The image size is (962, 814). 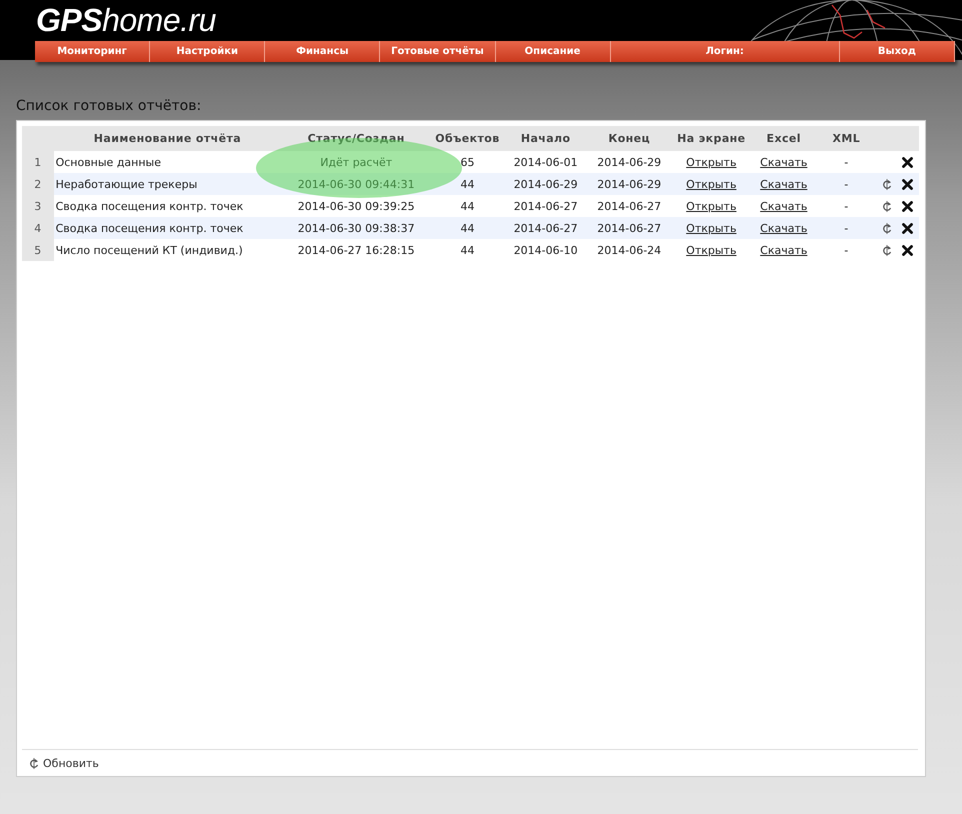 I want to click on table-cell: 2014-06-30 09:39:25, so click(x=356, y=206).